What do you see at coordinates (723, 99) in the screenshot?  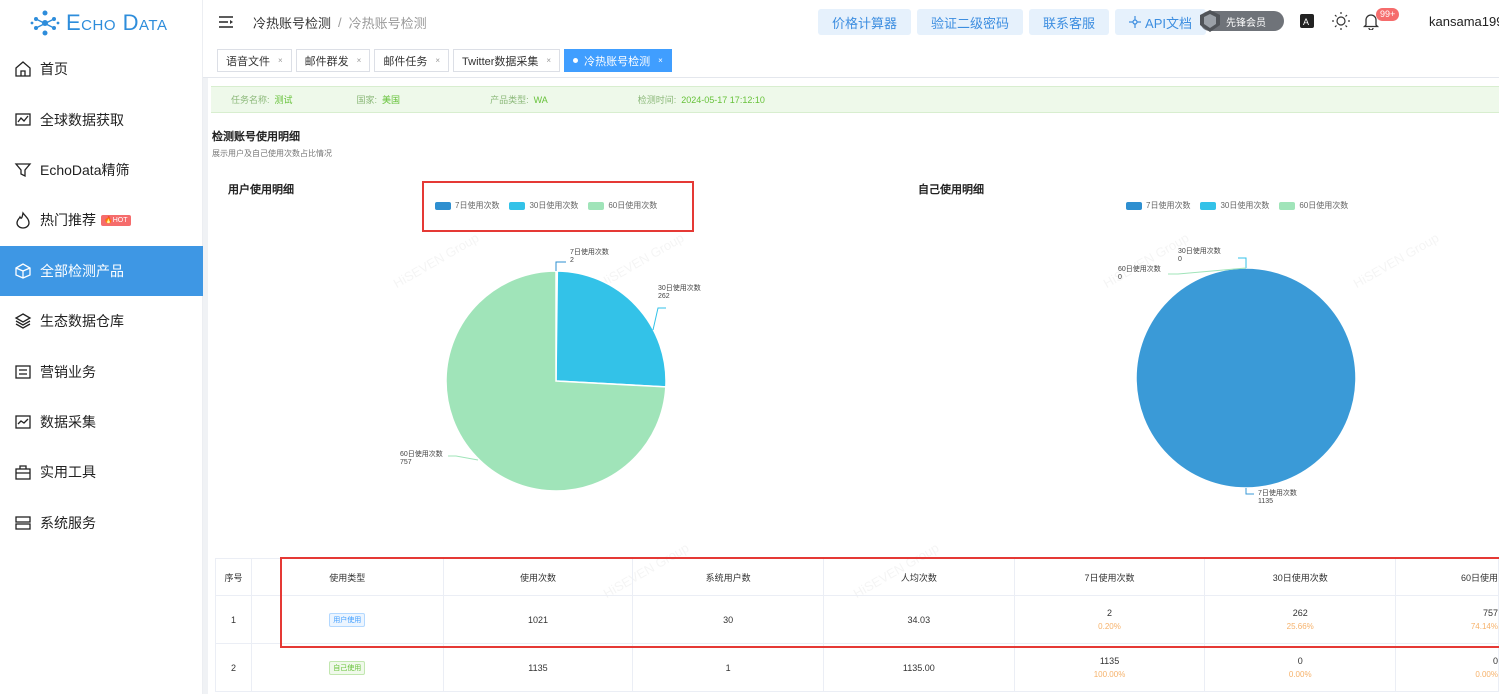 I see `check-time-value: 2024-05-17 17:12:10` at bounding box center [723, 99].